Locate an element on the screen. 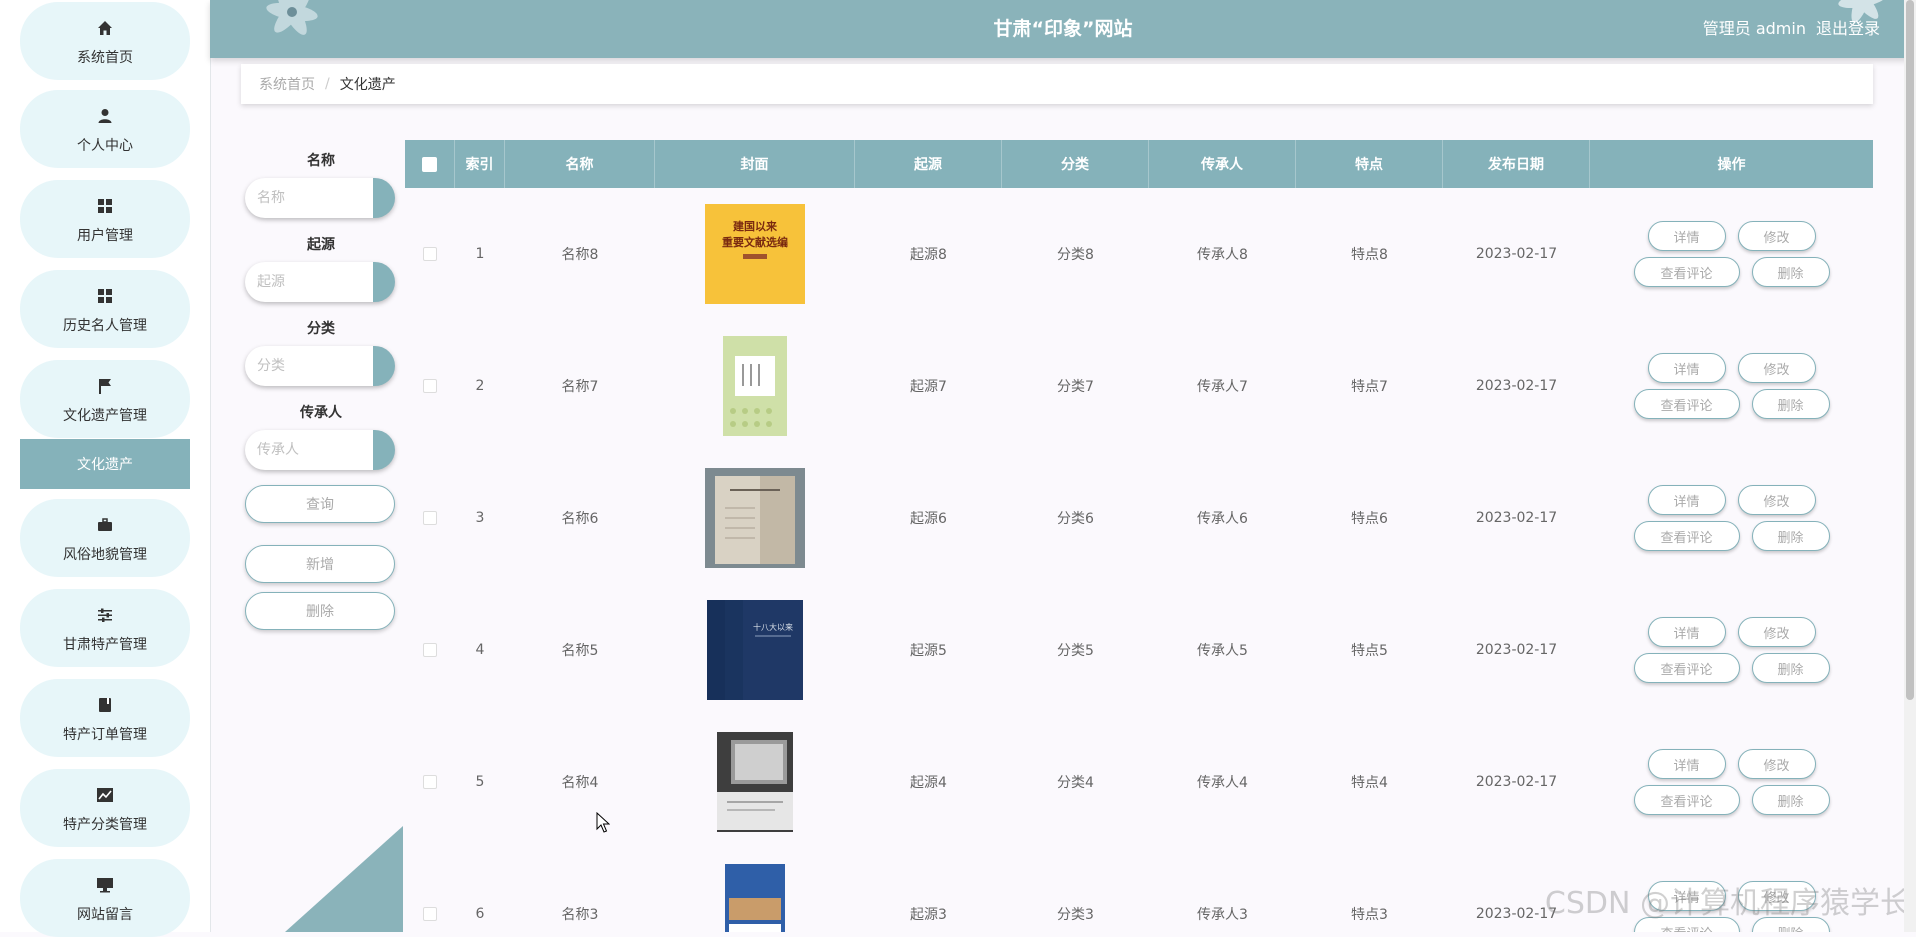 This screenshot has height=937, width=1916. table-header: 索引 名称 封面 起源 分类 传承人 特点 发布日期 操作 is located at coordinates (1139, 164).